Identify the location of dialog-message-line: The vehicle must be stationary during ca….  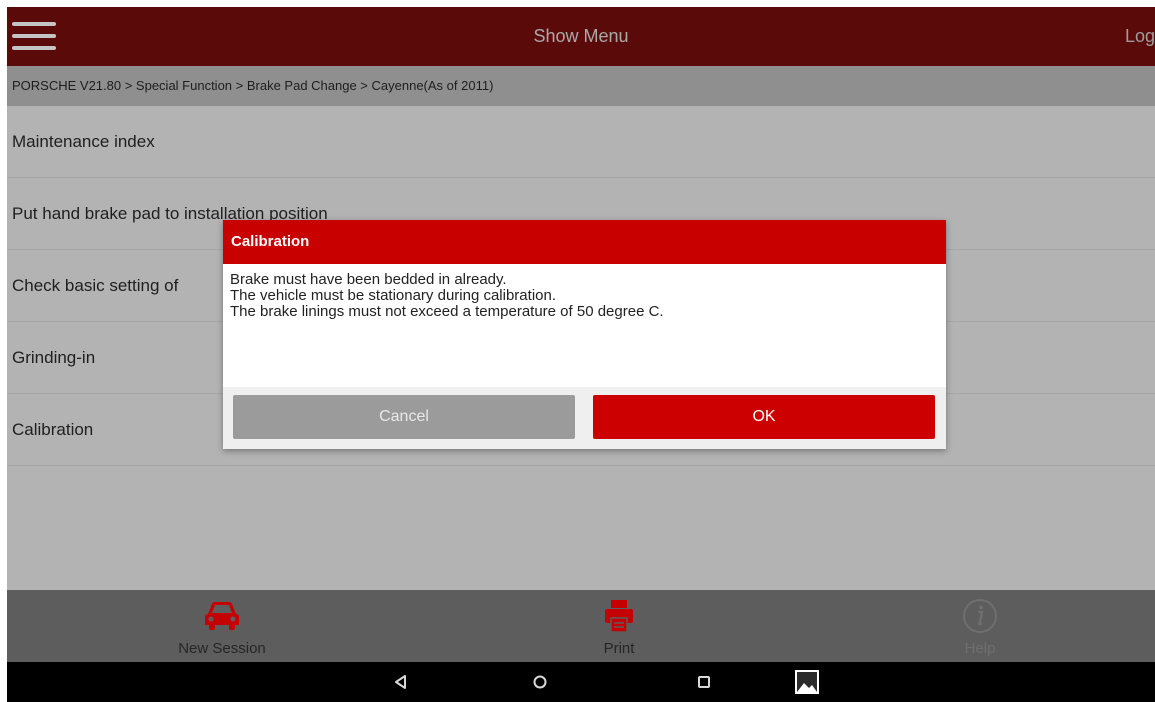
(393, 295).